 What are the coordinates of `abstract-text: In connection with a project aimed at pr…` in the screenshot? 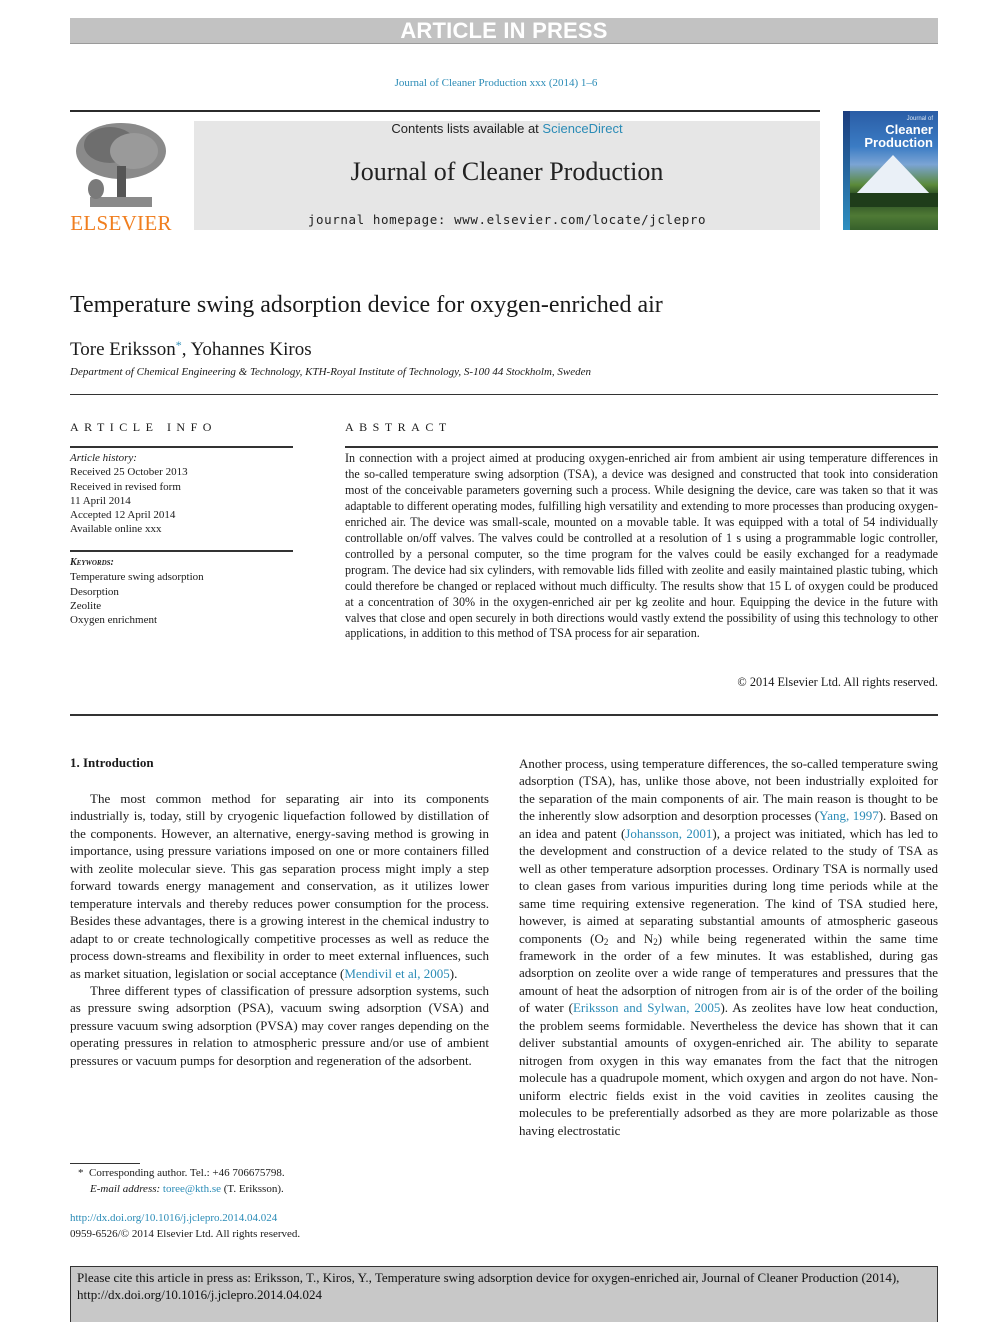 It's located at (641, 546).